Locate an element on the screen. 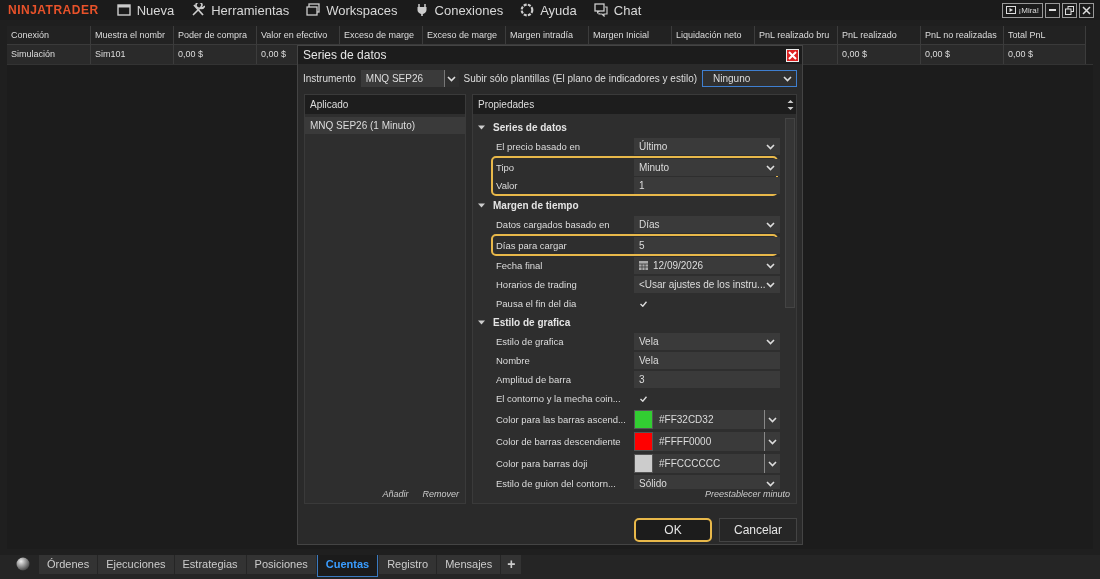 This screenshot has height=579, width=1100. category-label: Estilo de grafica is located at coordinates (532, 322).